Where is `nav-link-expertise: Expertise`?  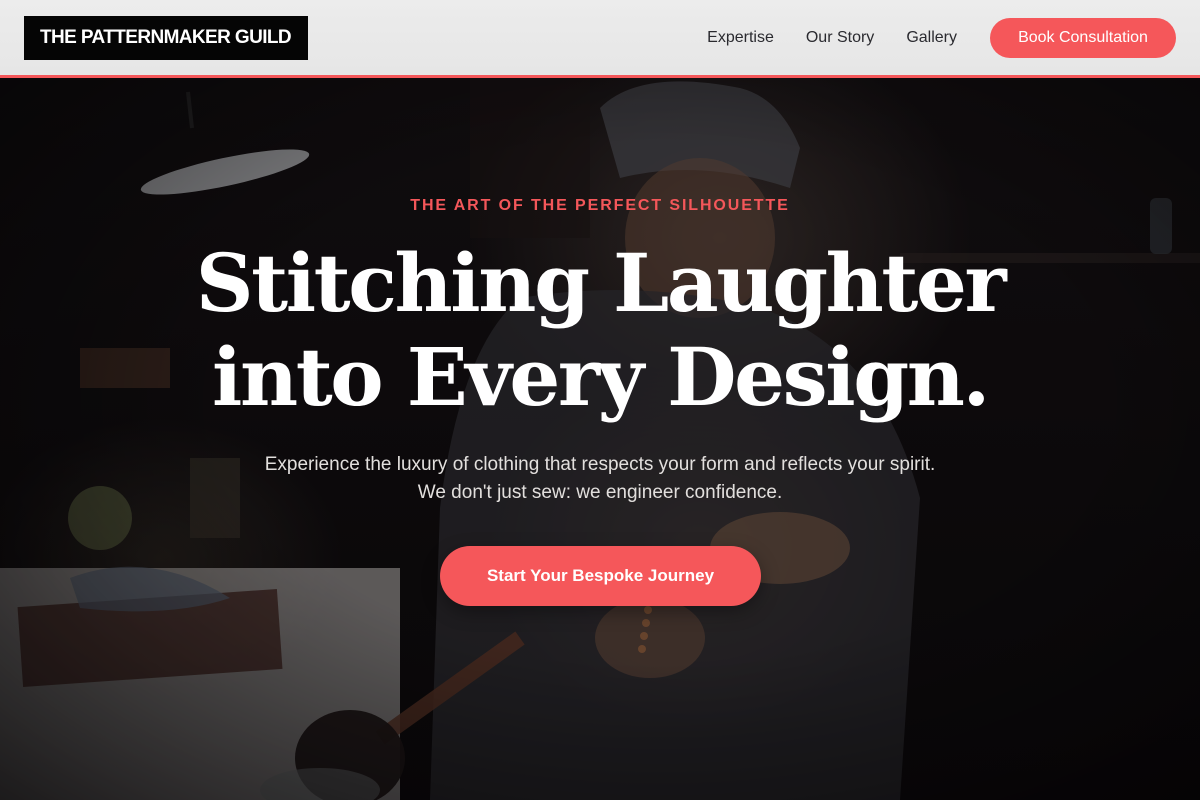
nav-link-expertise: Expertise is located at coordinates (740, 38).